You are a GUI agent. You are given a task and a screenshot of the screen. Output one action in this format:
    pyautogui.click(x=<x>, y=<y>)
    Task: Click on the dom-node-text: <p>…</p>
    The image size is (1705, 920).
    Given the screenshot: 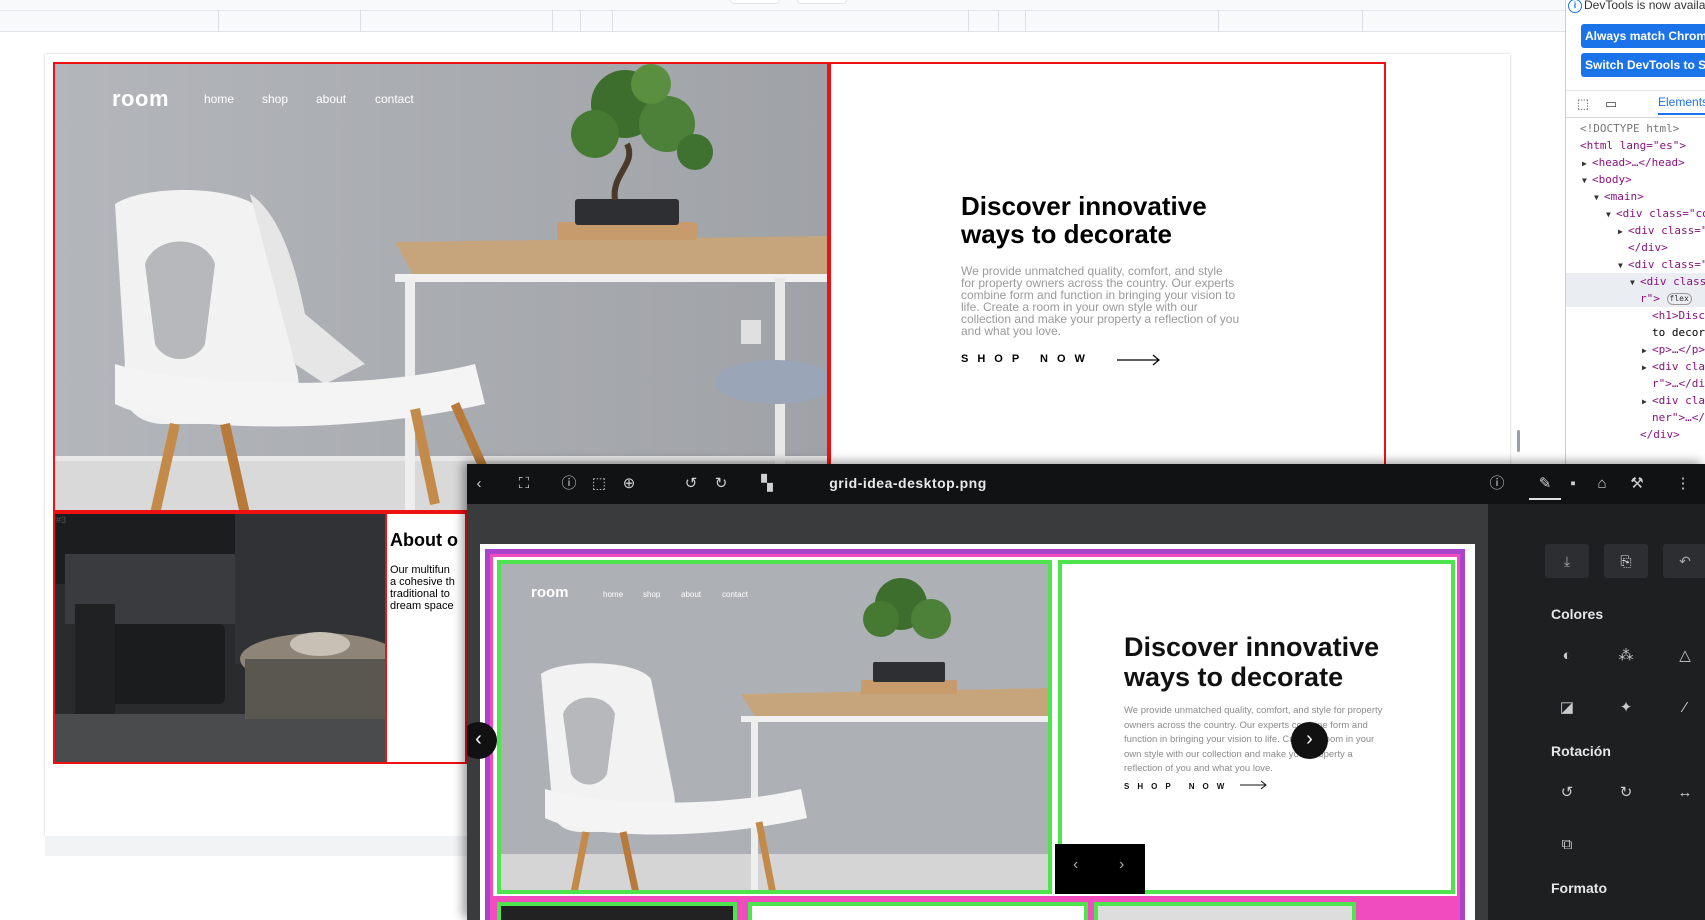 What is the action you would take?
    pyautogui.click(x=1678, y=349)
    